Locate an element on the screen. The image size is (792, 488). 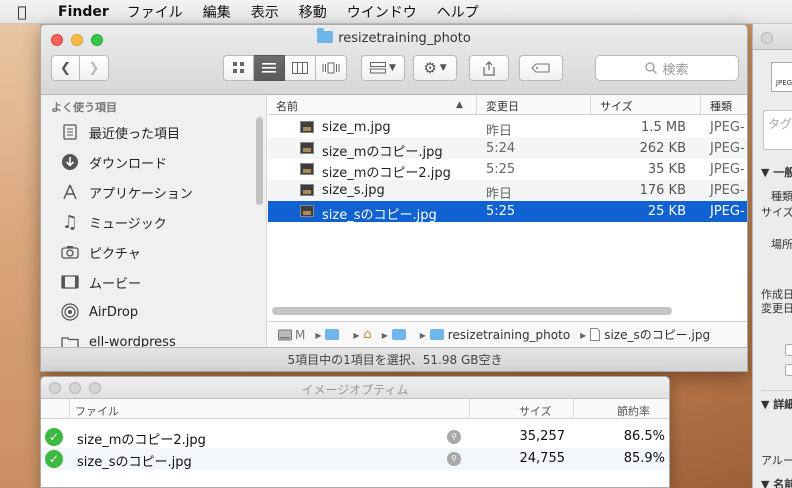
share-button is located at coordinates (489, 68).